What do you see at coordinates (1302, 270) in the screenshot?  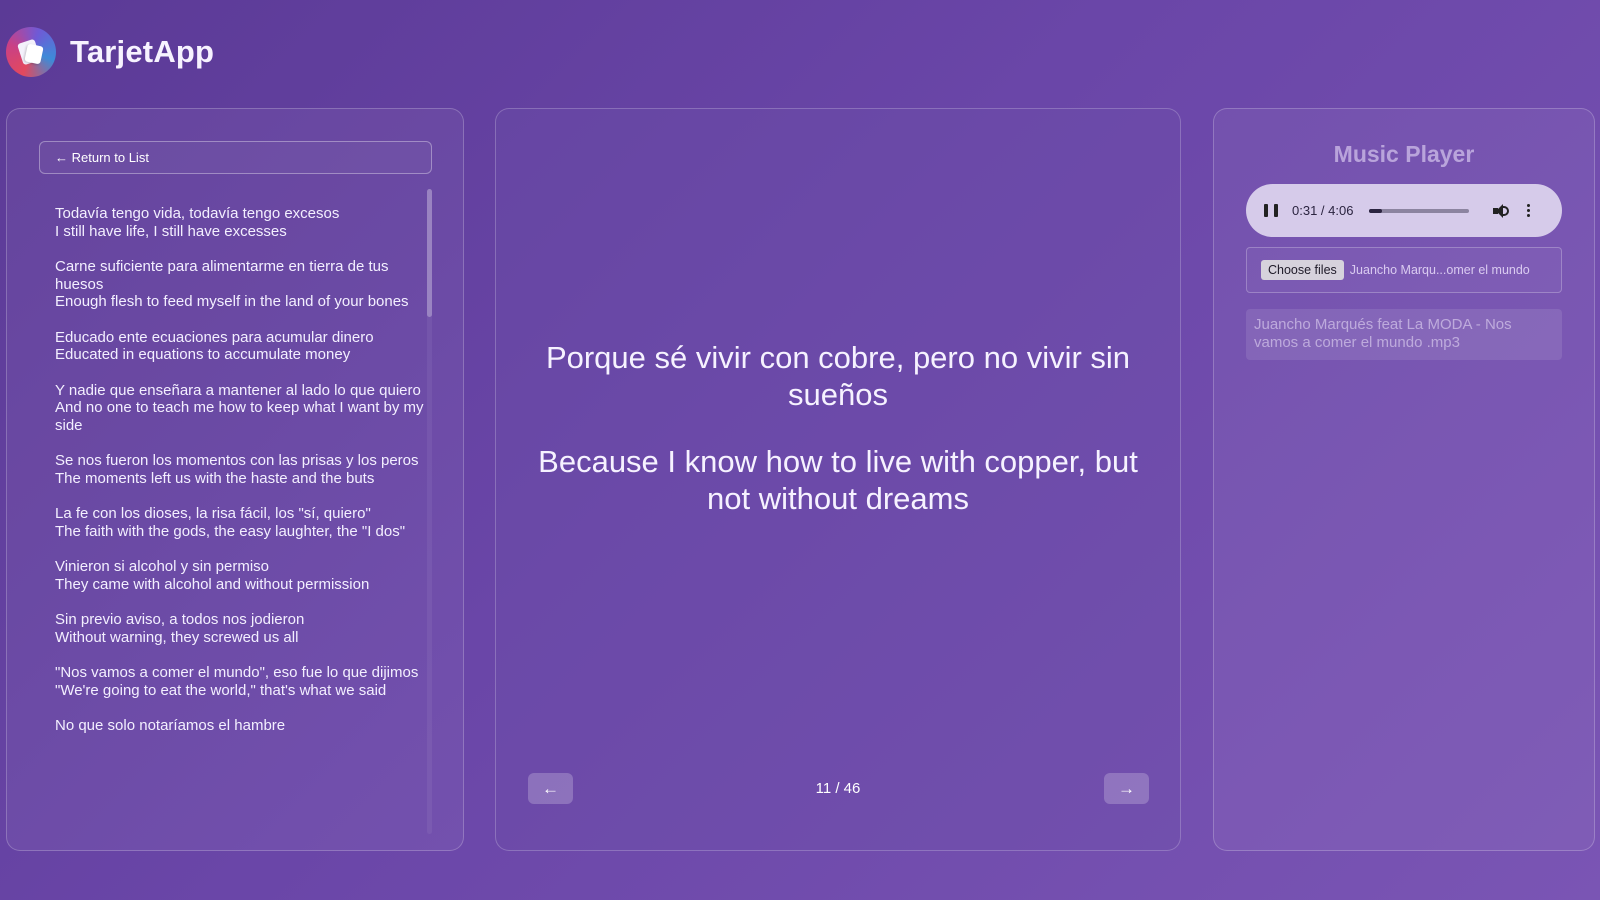 I see `choose-files-button: Choose files` at bounding box center [1302, 270].